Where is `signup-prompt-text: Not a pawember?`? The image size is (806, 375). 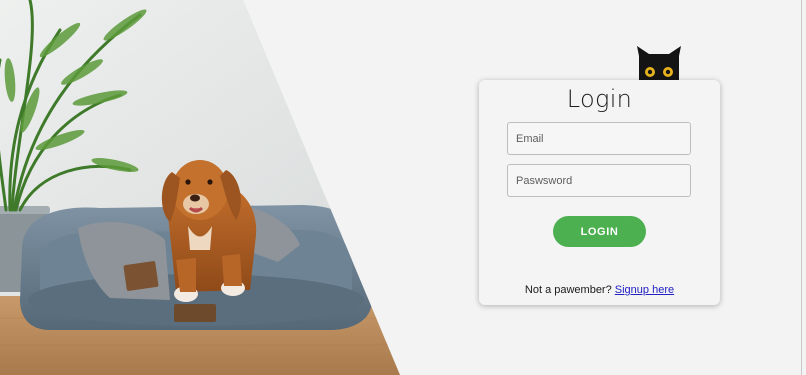 signup-prompt-text: Not a pawember? is located at coordinates (568, 290).